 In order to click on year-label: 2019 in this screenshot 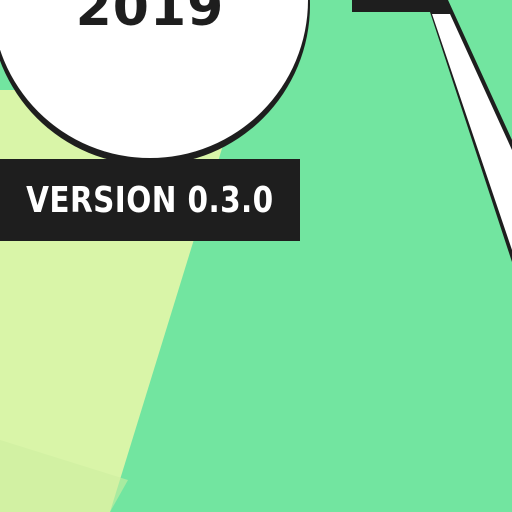, I will do `click(150, 19)`.